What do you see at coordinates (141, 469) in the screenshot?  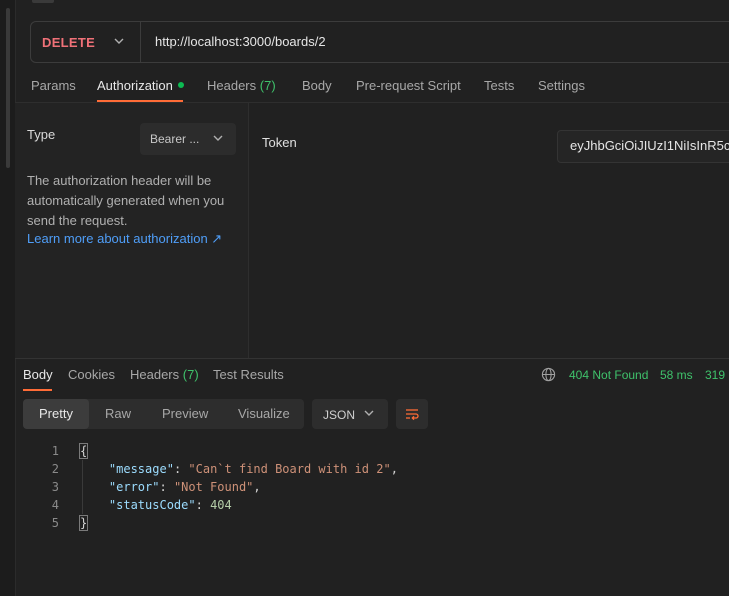 I see `json-key: "message"` at bounding box center [141, 469].